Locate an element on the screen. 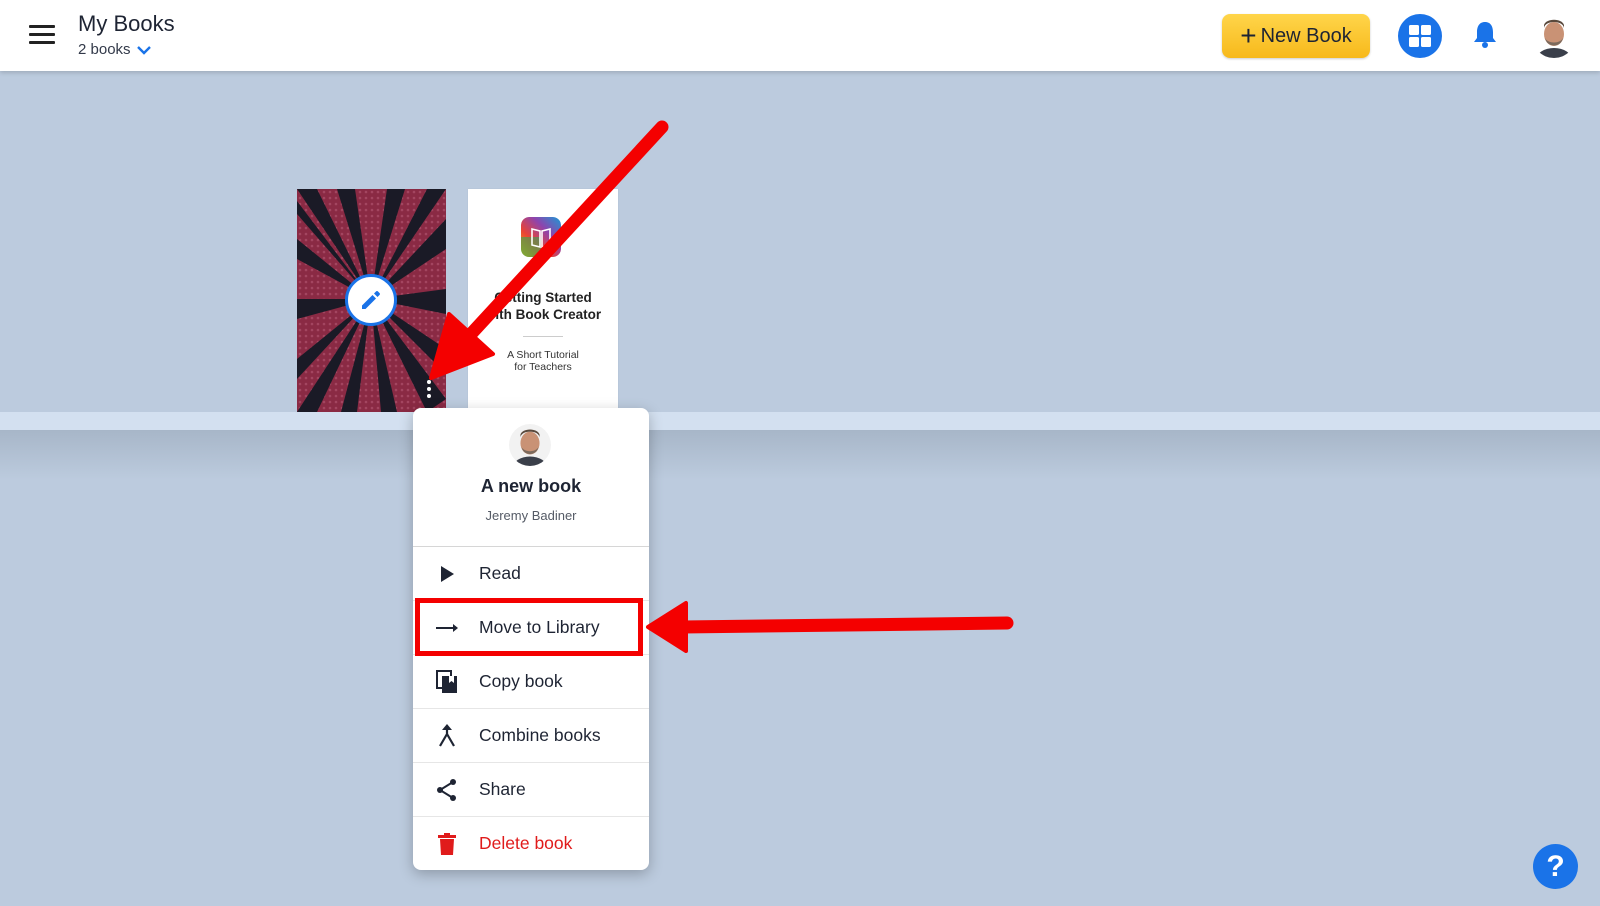  new-book-button: + New Book is located at coordinates (1296, 36).